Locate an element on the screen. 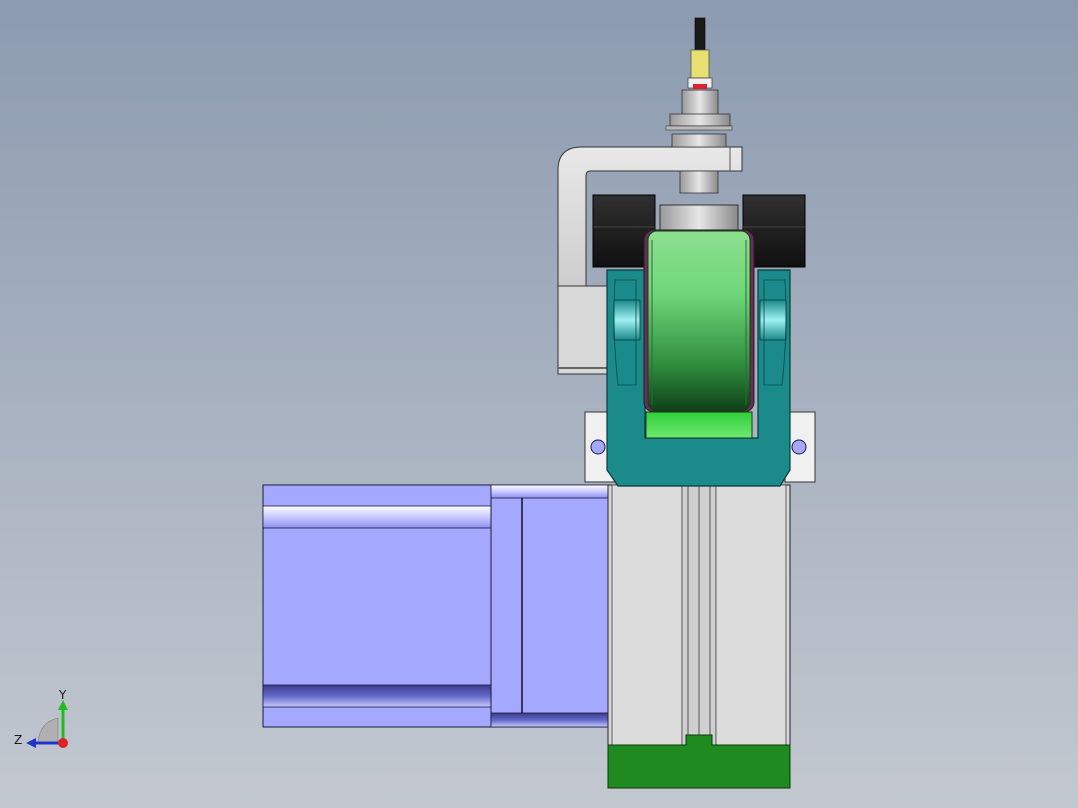 Image resolution: width=1078 pixels, height=808 pixels. sensor-cable is located at coordinates (700, 35).